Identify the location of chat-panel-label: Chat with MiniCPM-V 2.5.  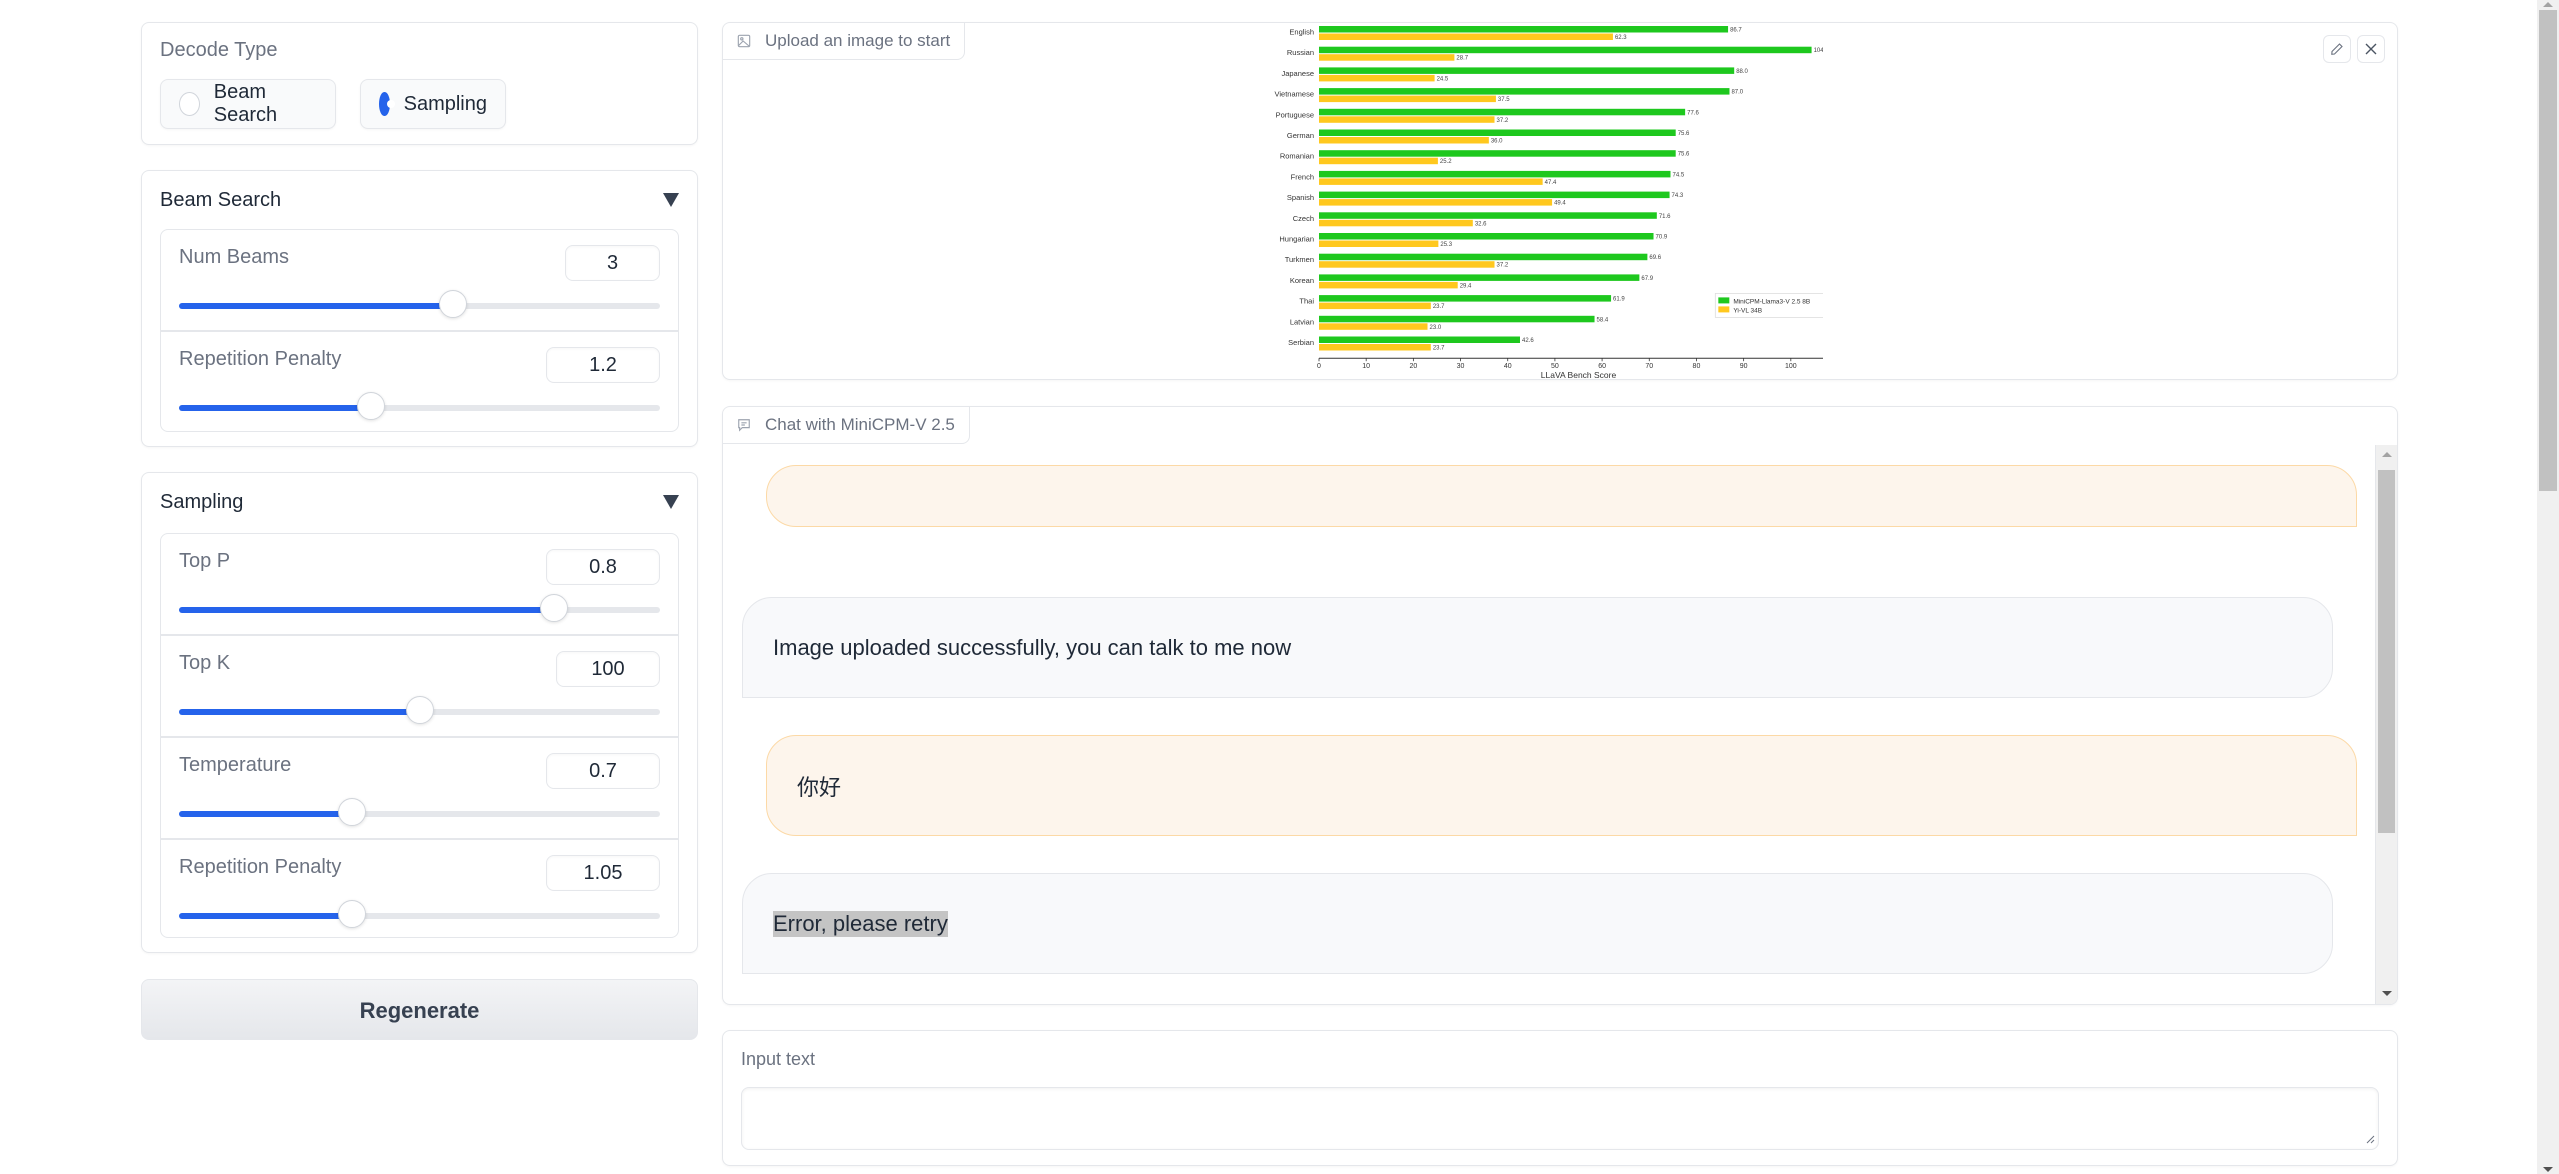
(846, 425).